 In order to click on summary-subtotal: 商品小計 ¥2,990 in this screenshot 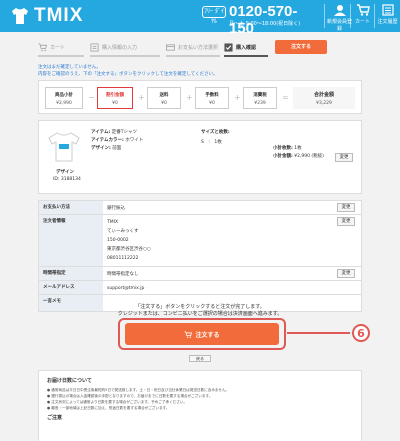, I will do `click(64, 98)`.